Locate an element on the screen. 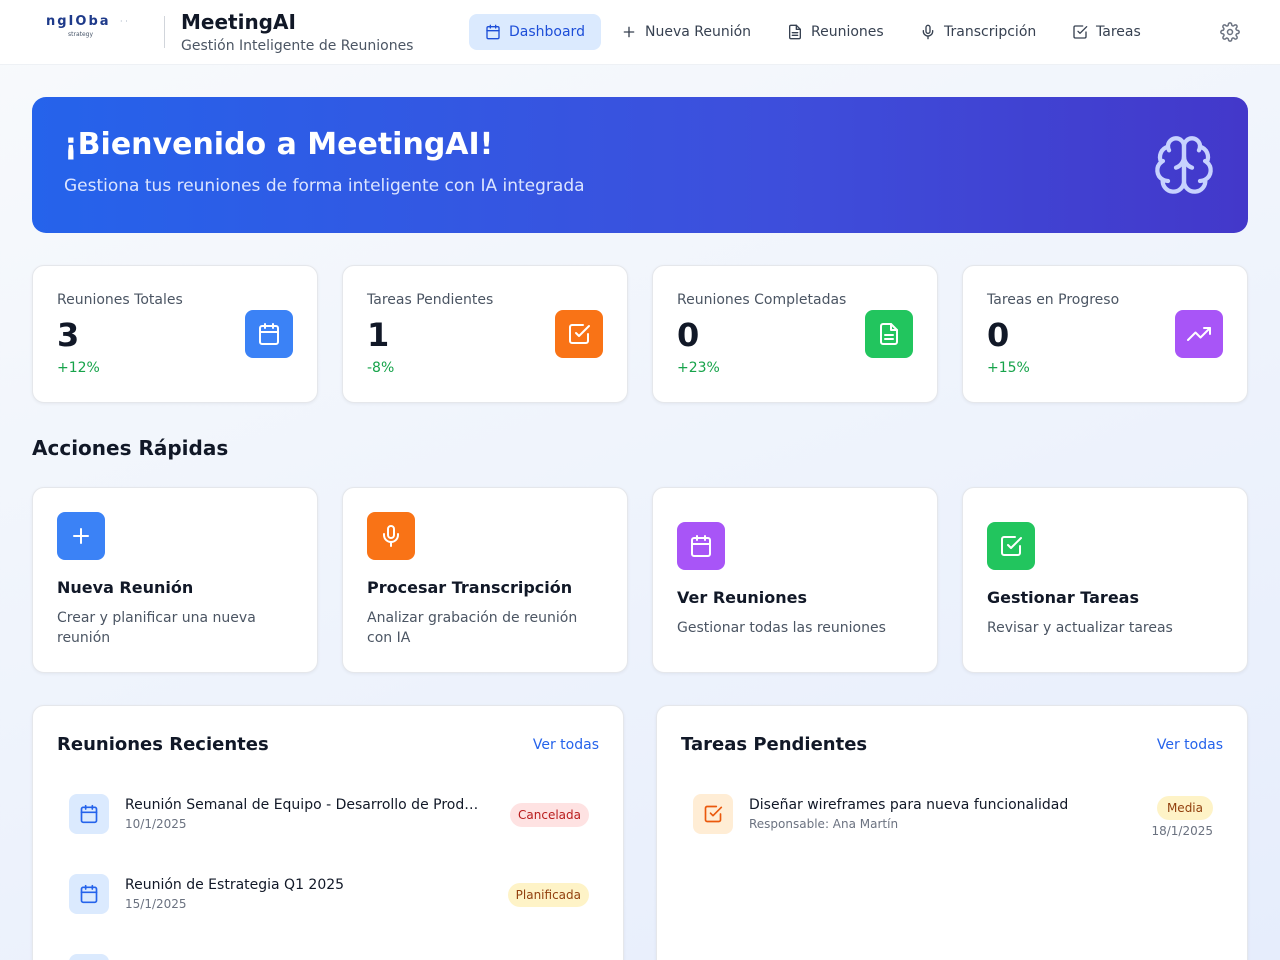  stat-change: +23% is located at coordinates (698, 368).